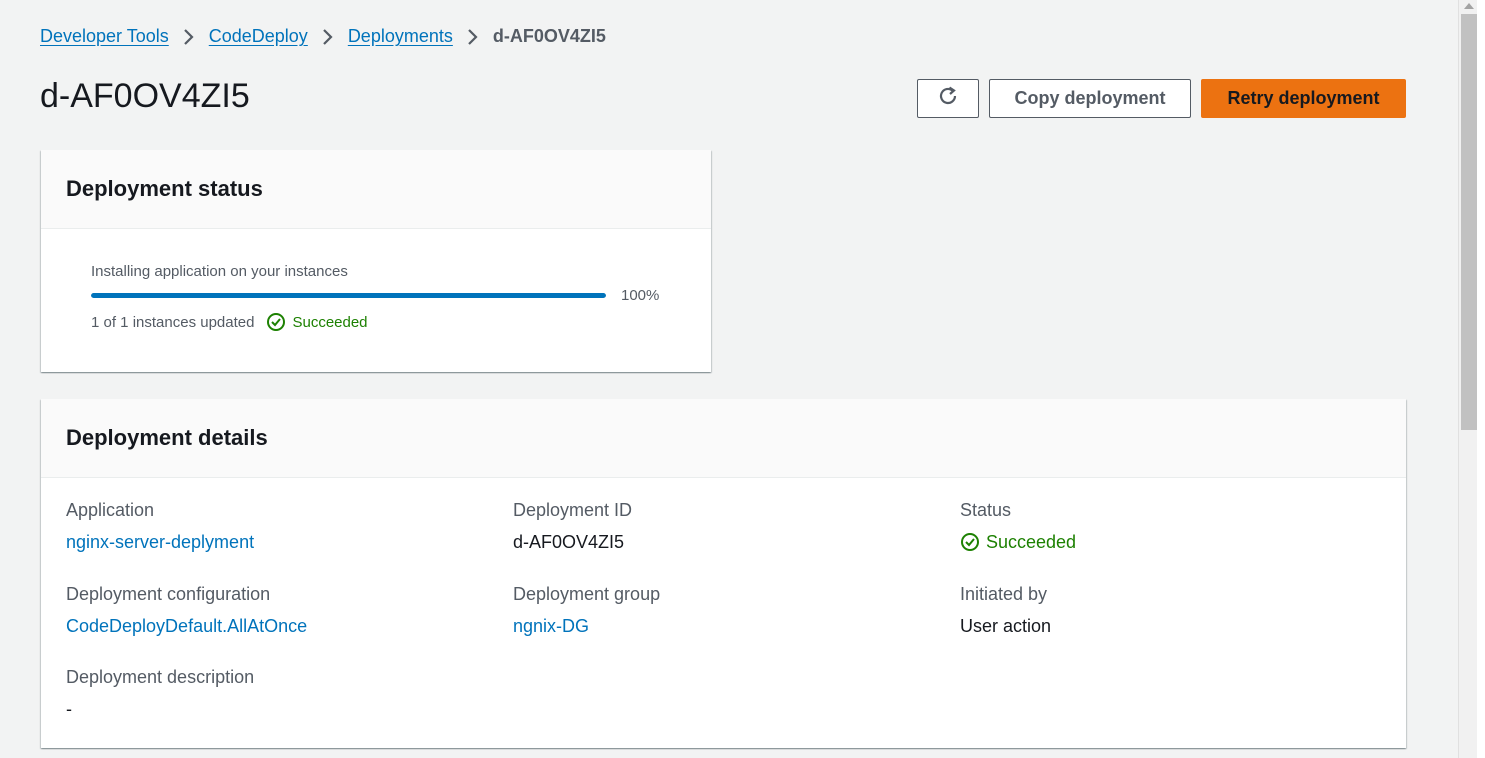 The height and width of the screenshot is (758, 1485). What do you see at coordinates (164, 188) in the screenshot?
I see `deployment-status-title: Deployment status` at bounding box center [164, 188].